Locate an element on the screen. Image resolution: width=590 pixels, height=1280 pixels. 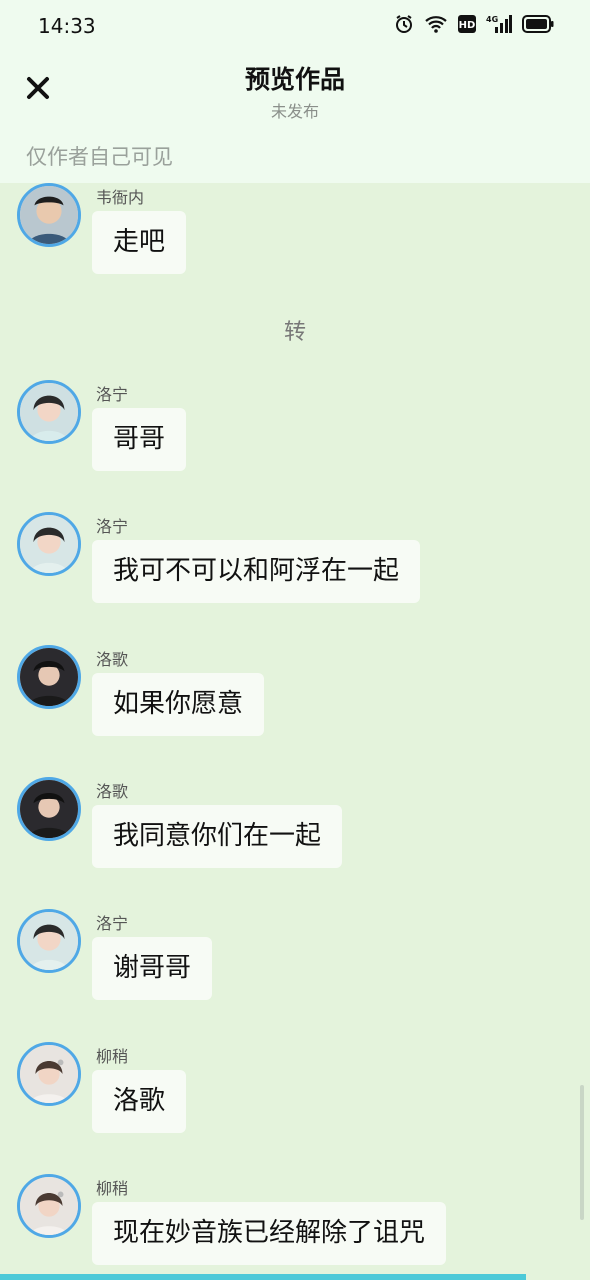
svg-text: HD is located at coordinates (467, 25).